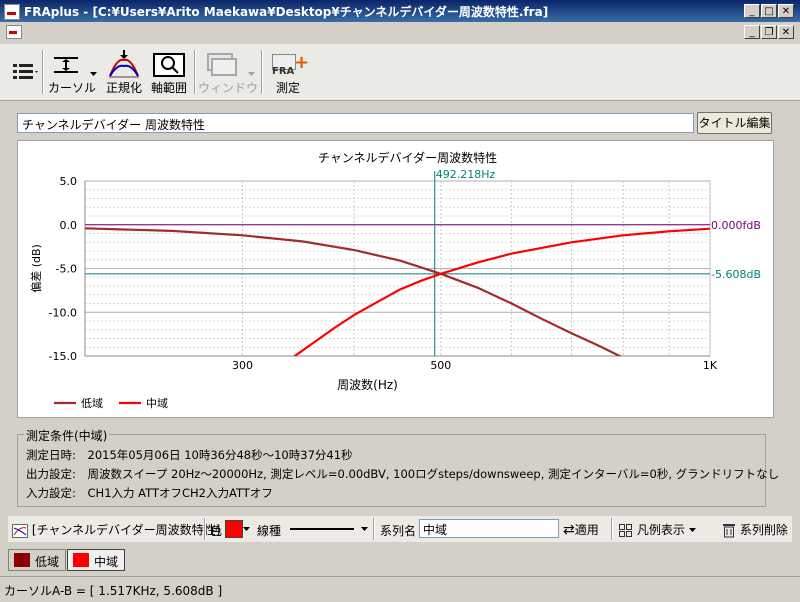 The width and height of the screenshot is (800, 602). Describe the element at coordinates (220, 455) in the screenshot. I see `condition-date-value: 2015年05月06日 10時36分48秒～10時37分41秒` at that location.